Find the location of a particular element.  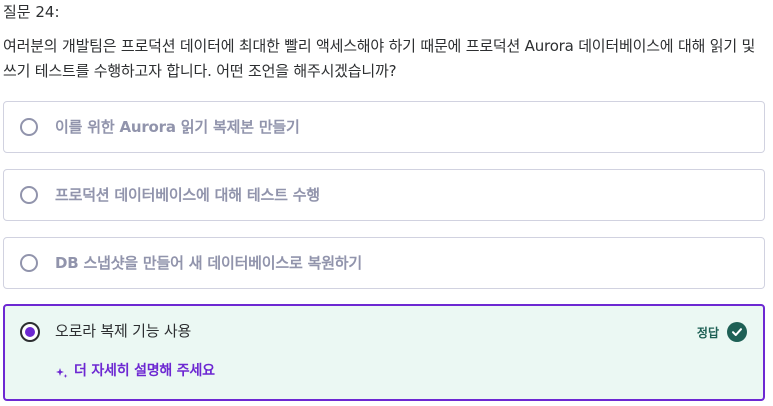

answer-option-label: 프로덕션 데이터베이스에 대해 테스트 수행 is located at coordinates (187, 195).